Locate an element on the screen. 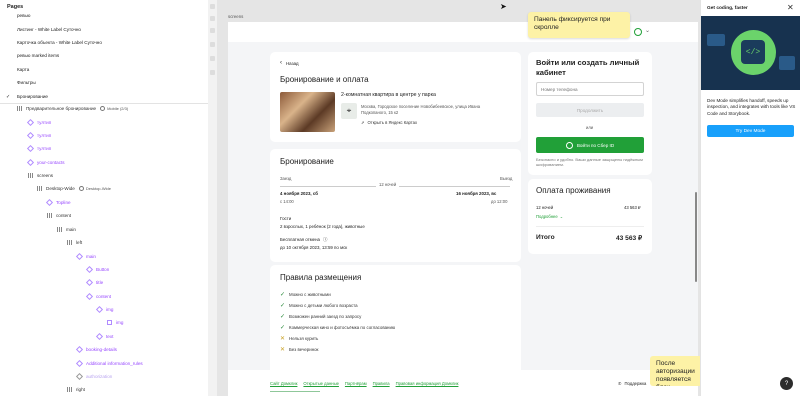 The image size is (800, 396). footer-link: Правила is located at coordinates (381, 383).